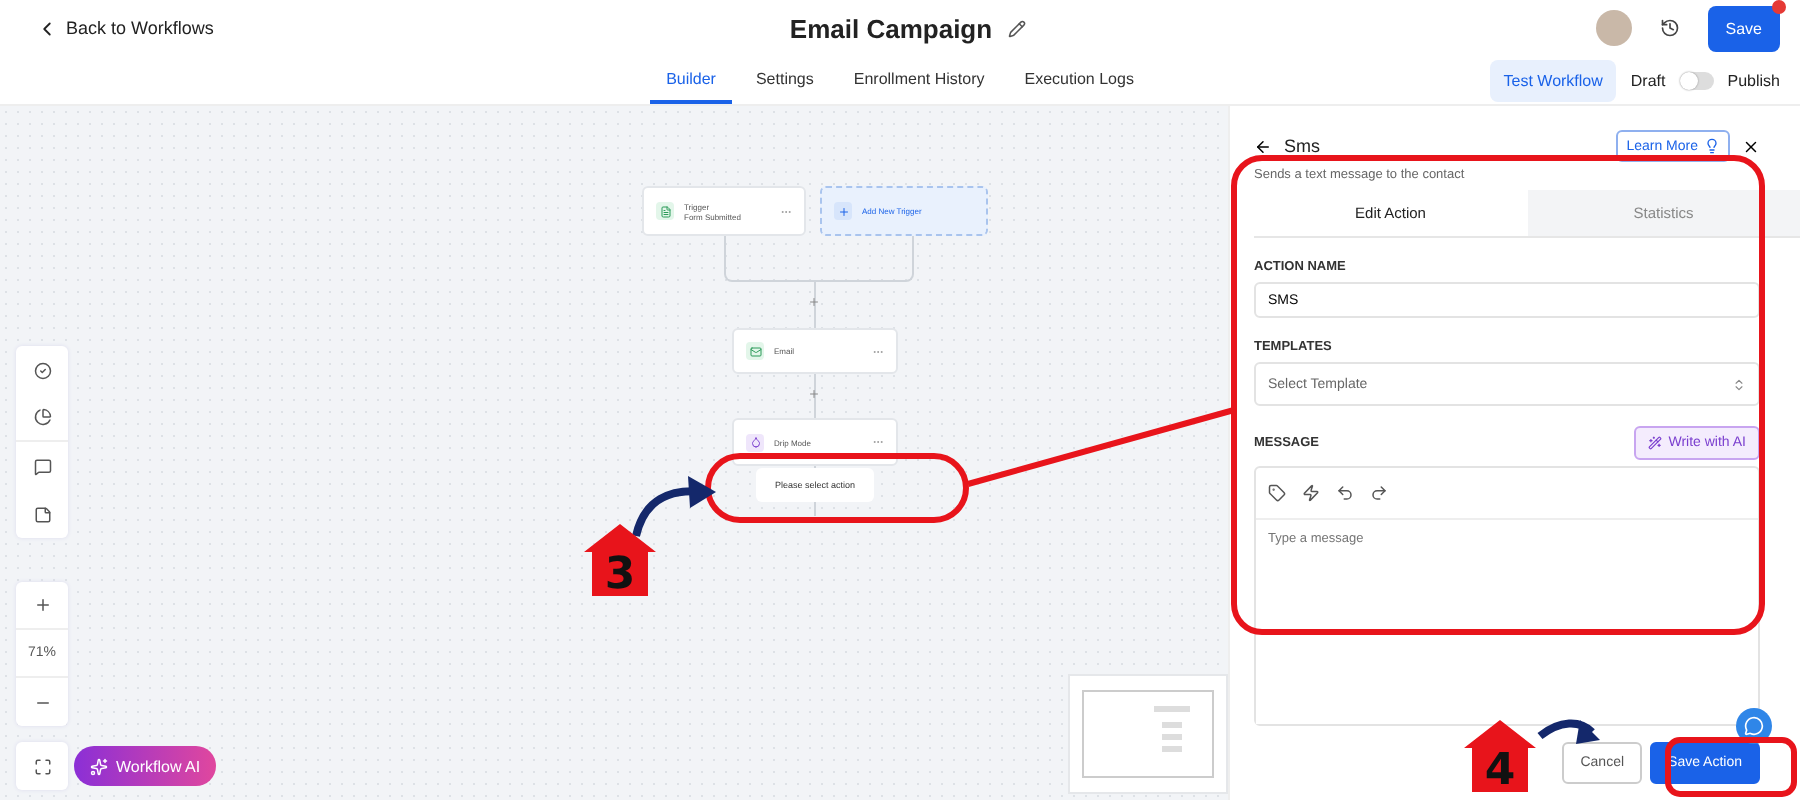  What do you see at coordinates (1696, 81) in the screenshot?
I see `publish-toggle` at bounding box center [1696, 81].